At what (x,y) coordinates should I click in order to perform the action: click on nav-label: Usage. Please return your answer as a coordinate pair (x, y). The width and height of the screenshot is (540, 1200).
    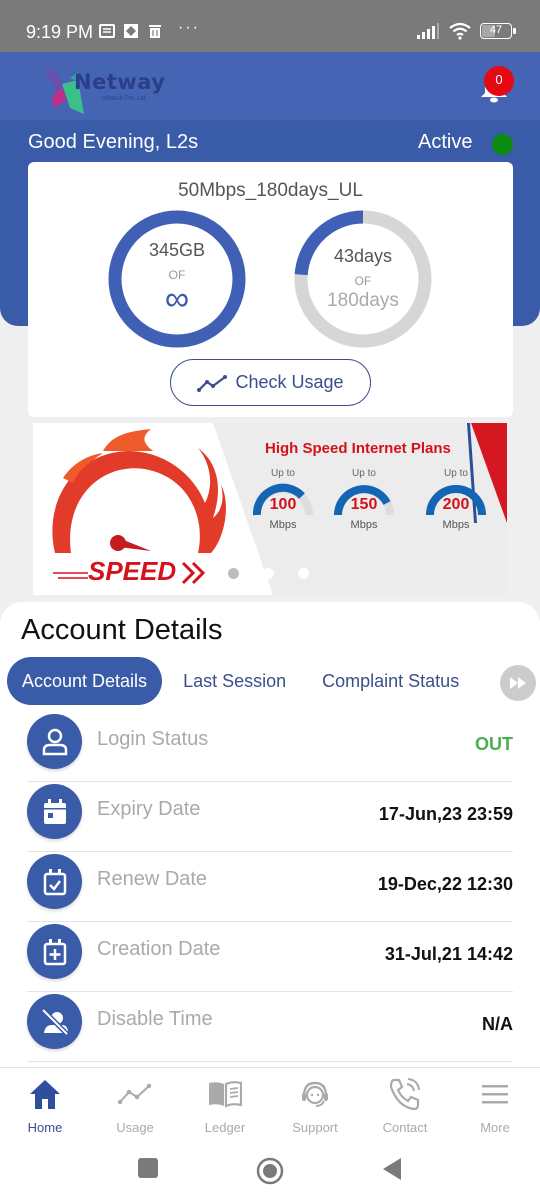
    Looking at the image, I should click on (135, 1127).